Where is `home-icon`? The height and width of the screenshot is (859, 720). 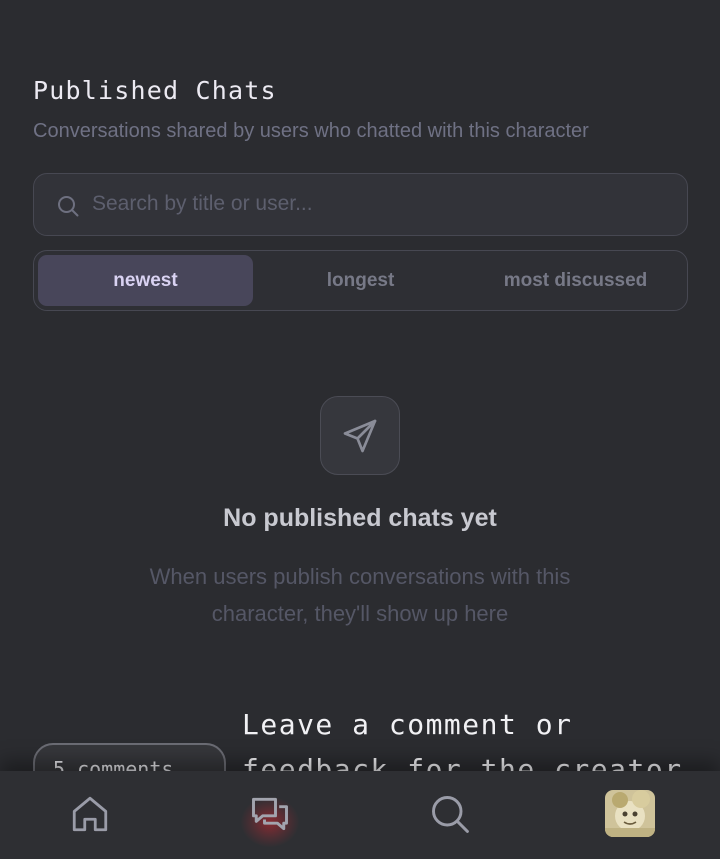 home-icon is located at coordinates (90, 814).